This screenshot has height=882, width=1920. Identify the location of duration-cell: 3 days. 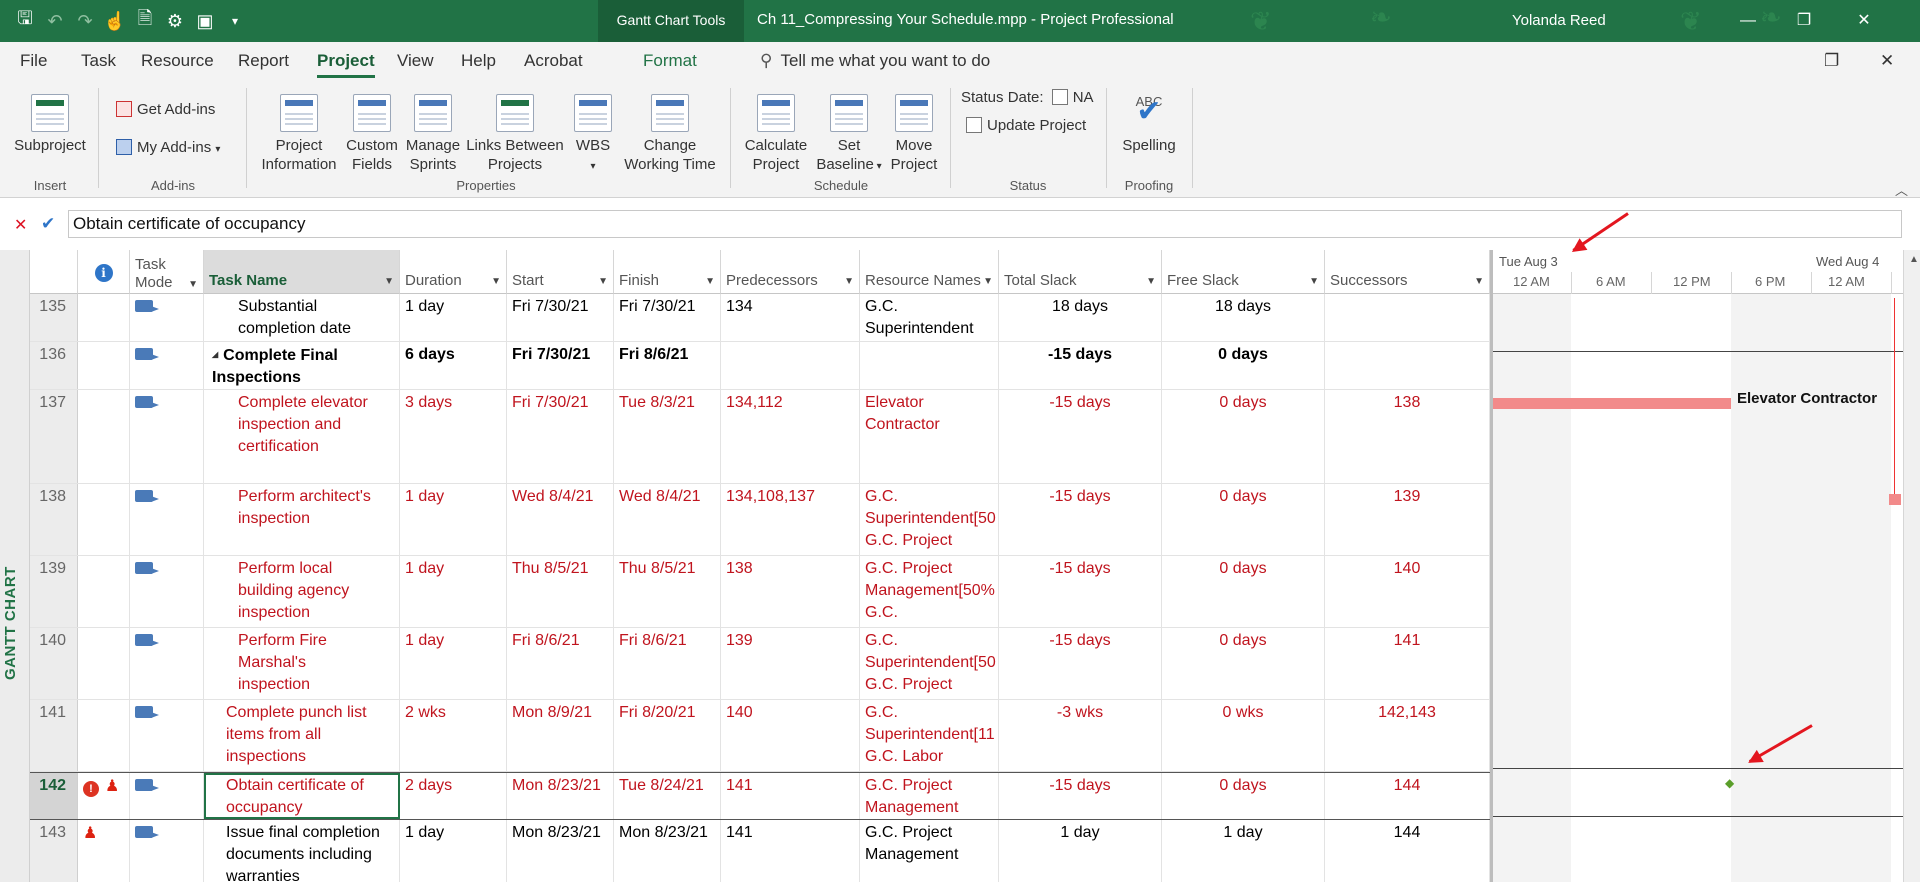
(453, 436).